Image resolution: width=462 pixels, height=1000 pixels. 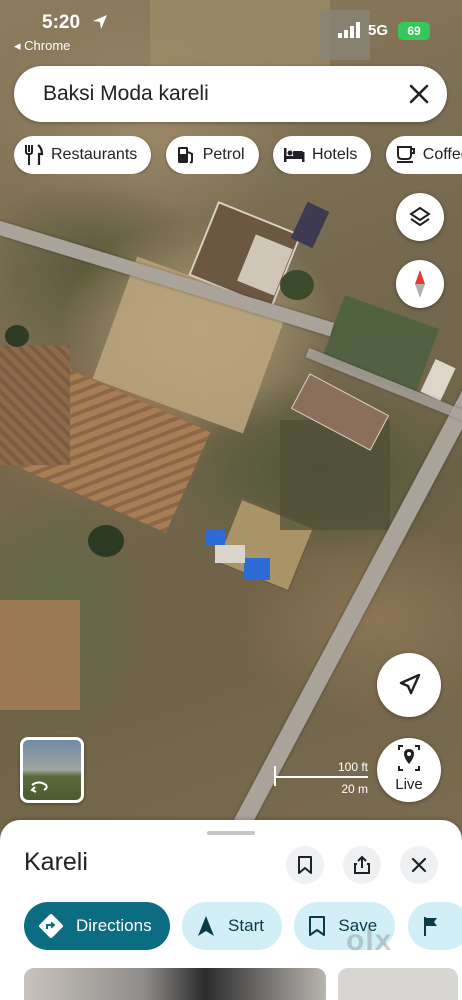 I want to click on chip-hotels: Hotels, so click(x=322, y=155).